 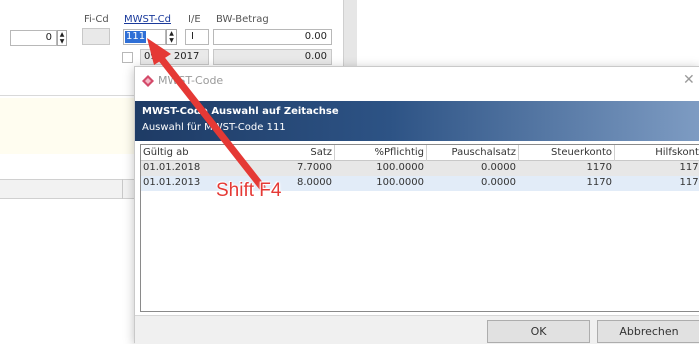 I want to click on shortcut-annotation: Shift F4, so click(x=249, y=190).